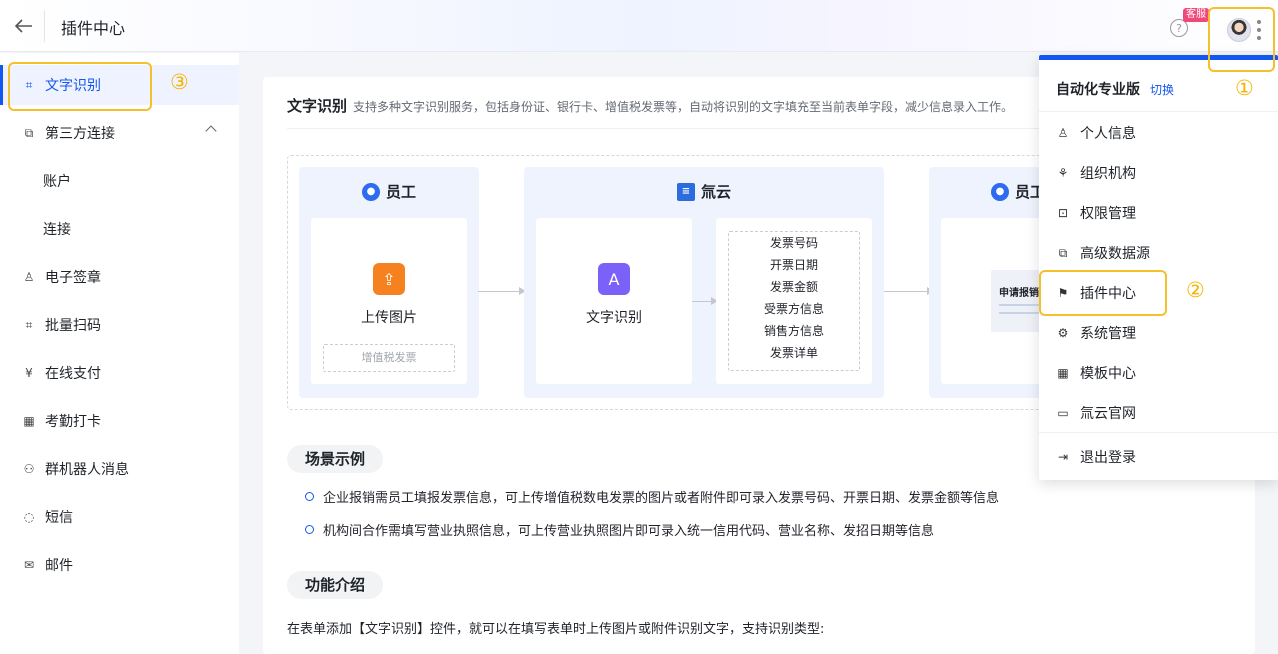 The width and height of the screenshot is (1278, 654). What do you see at coordinates (389, 301) in the screenshot?
I see `upload-box: ⇪ 上传图片 增值税发票` at bounding box center [389, 301].